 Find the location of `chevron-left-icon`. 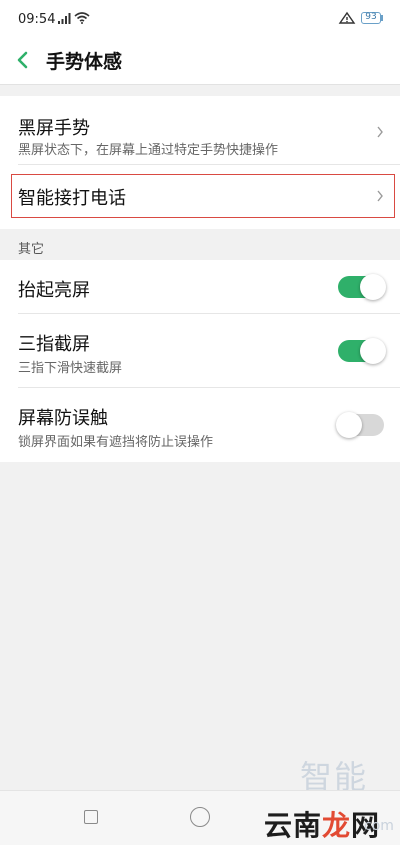

chevron-left-icon is located at coordinates (24, 60).